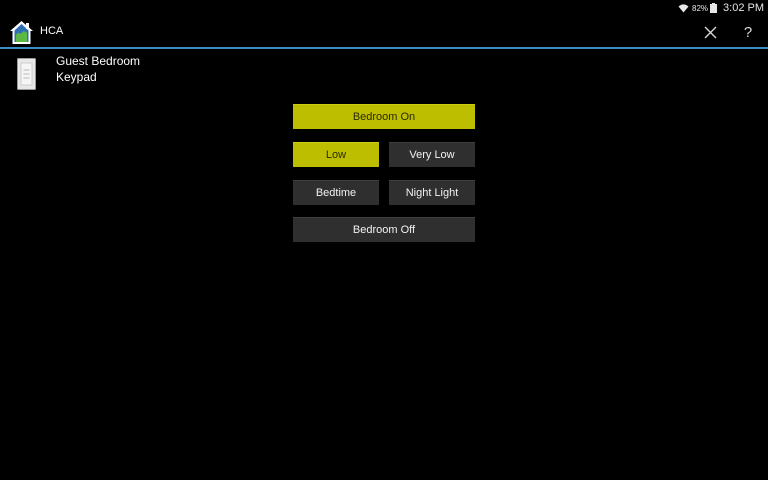  I want to click on device-name-line2: Keypad, so click(76, 77).